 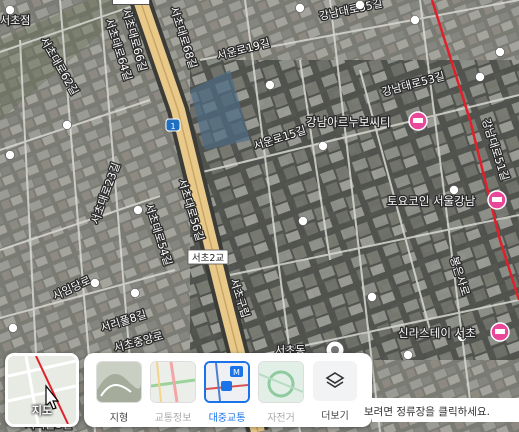 What do you see at coordinates (281, 382) in the screenshot?
I see `bicycle-thumb-icon` at bounding box center [281, 382].